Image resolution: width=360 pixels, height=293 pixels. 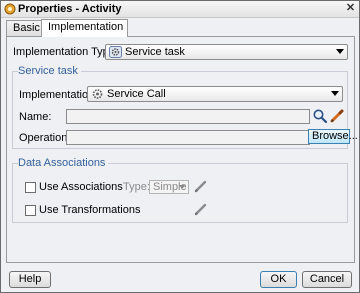 What do you see at coordinates (136, 187) in the screenshot?
I see `type-label: Type:` at bounding box center [136, 187].